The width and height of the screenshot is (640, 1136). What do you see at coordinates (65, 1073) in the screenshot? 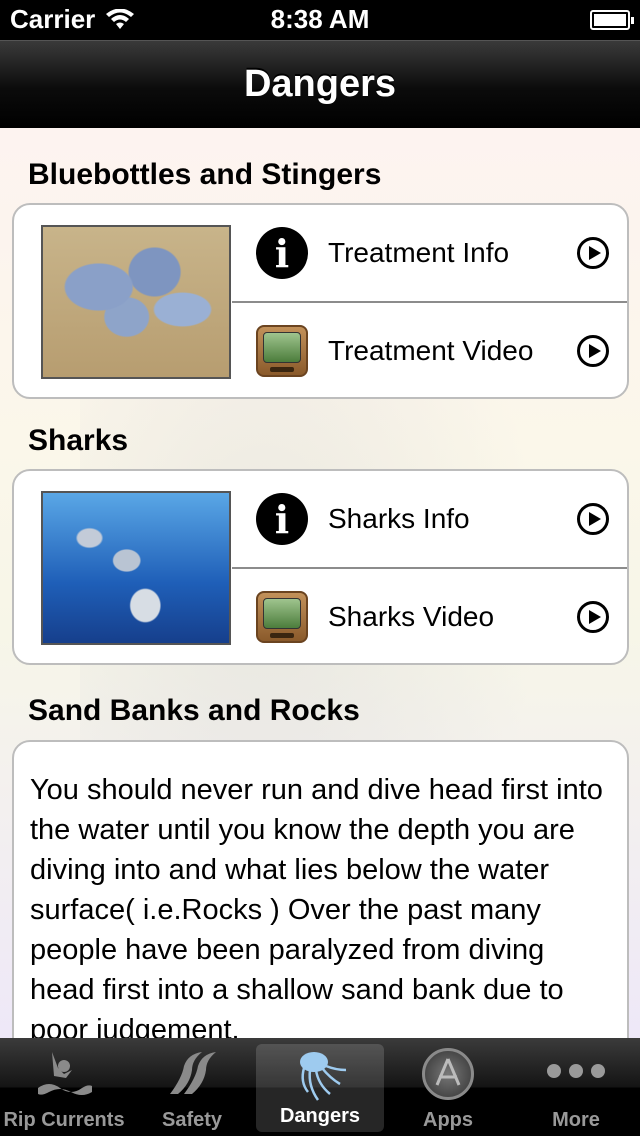
I see `swimmer-icon` at bounding box center [65, 1073].